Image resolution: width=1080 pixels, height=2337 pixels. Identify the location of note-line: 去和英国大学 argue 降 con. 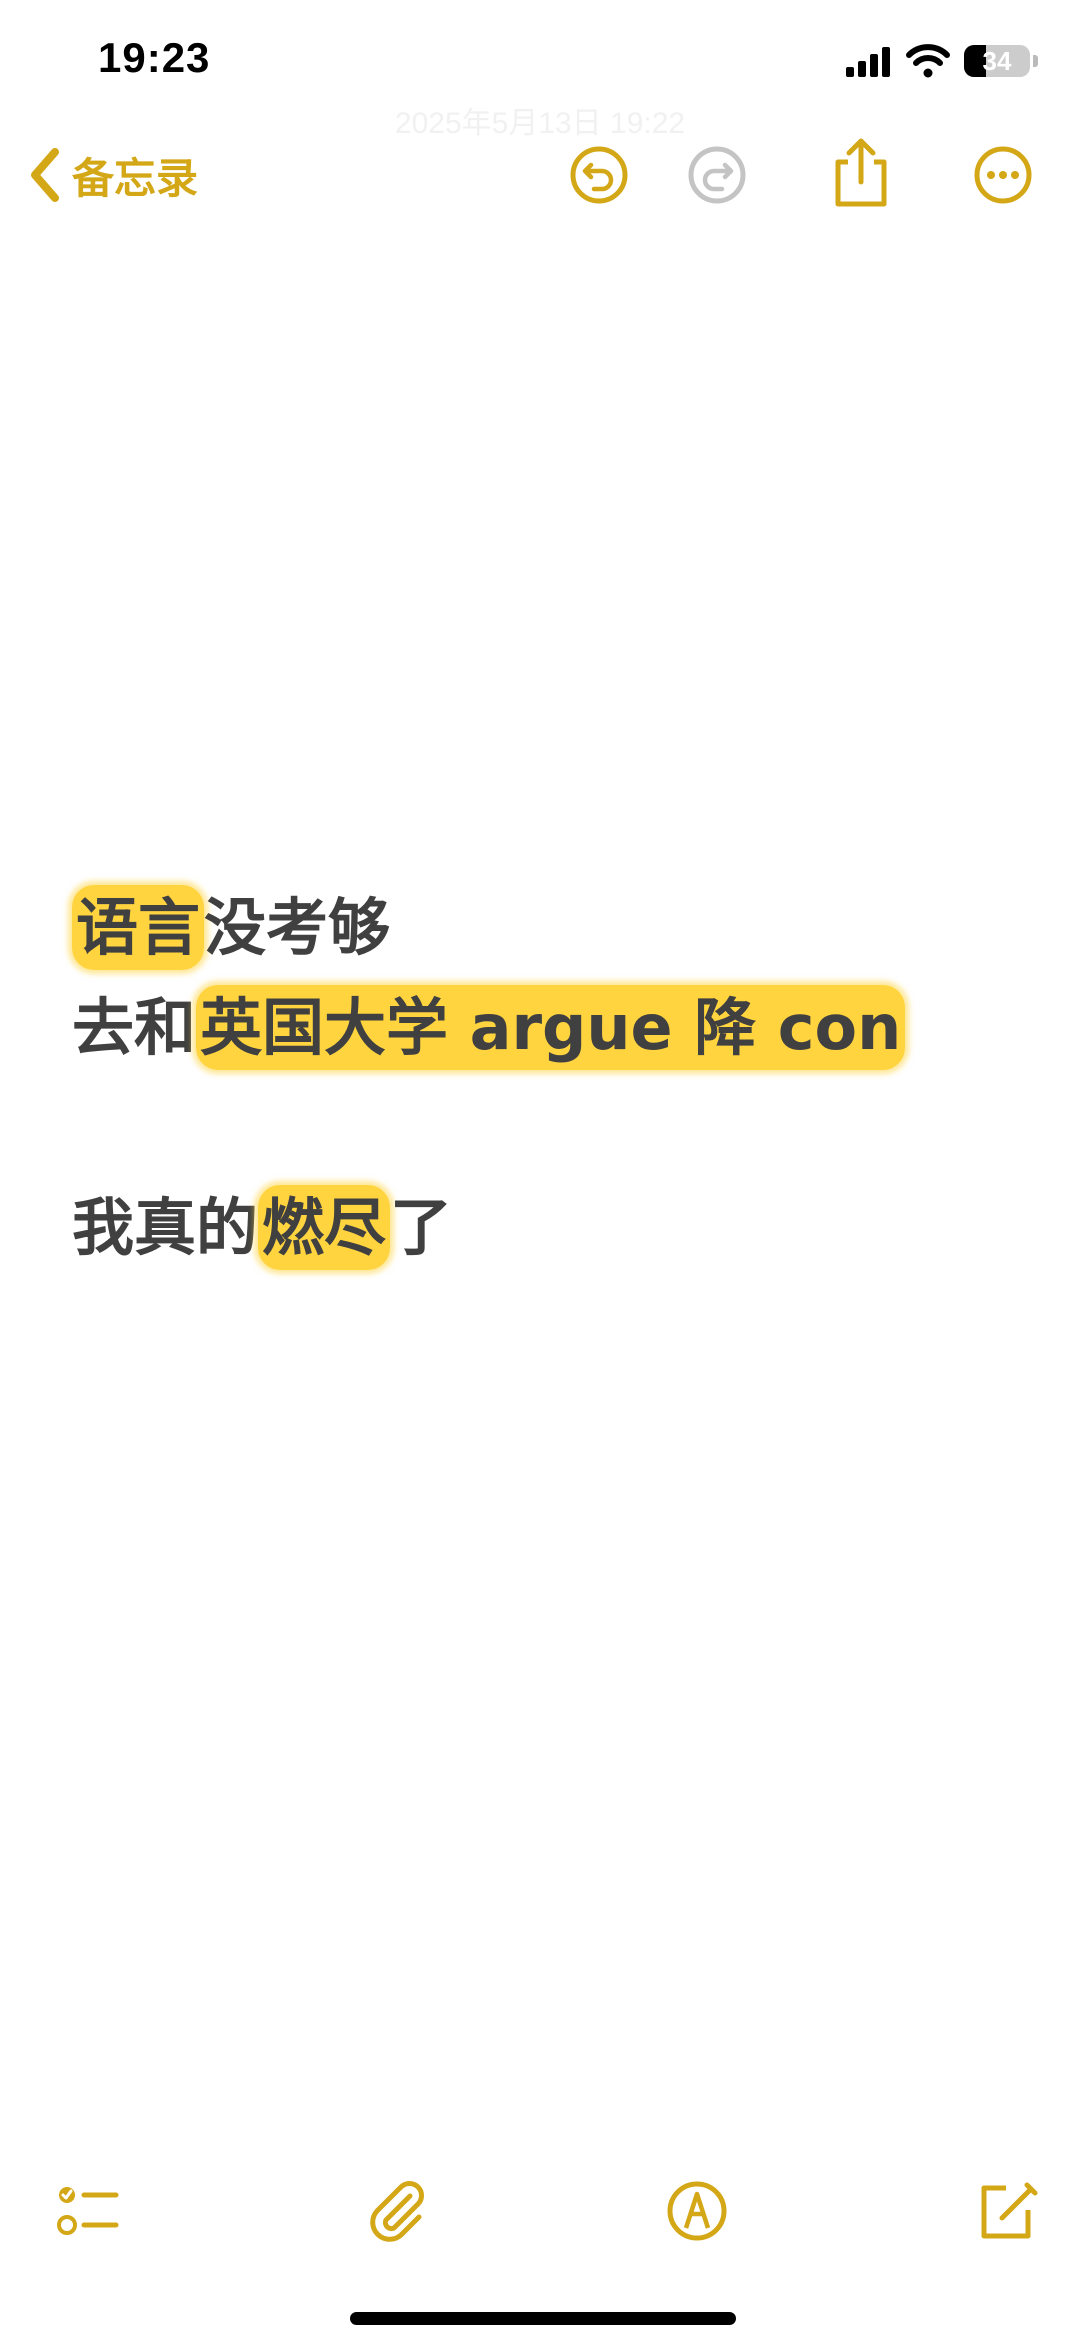
(556, 1028).